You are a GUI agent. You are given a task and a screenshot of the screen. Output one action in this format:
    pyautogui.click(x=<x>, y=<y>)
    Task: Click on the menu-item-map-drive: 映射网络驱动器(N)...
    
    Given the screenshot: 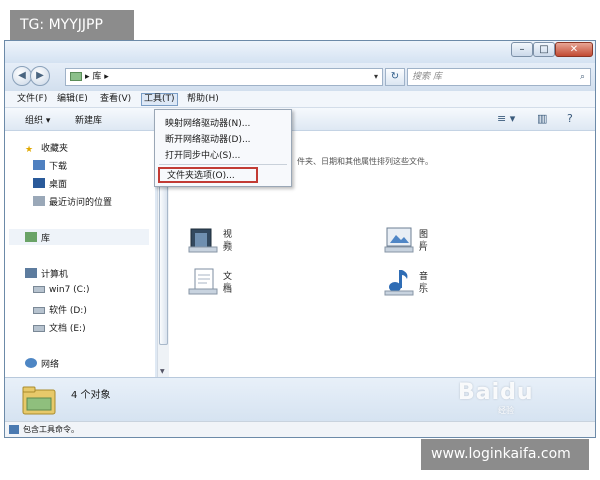 What is the action you would take?
    pyautogui.click(x=207, y=122)
    